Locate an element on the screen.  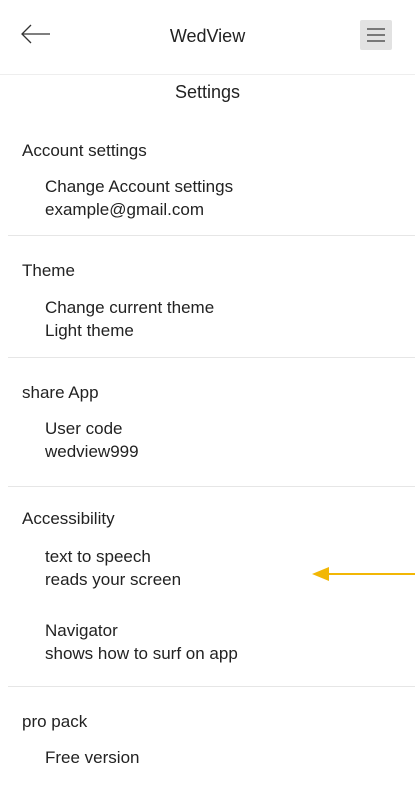
item-label: text to speech is located at coordinates (98, 556).